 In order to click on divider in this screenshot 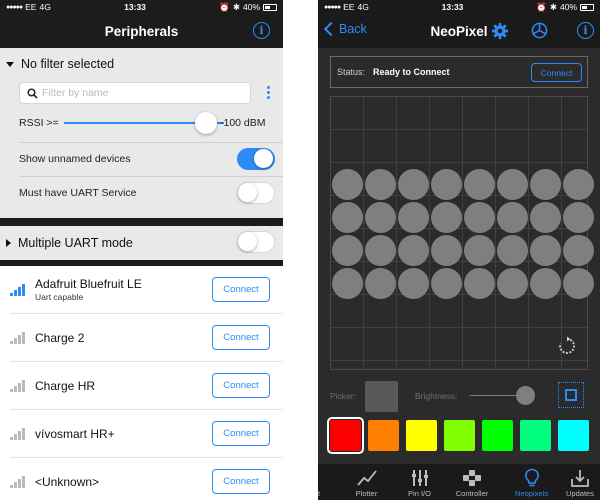, I will do `click(151, 176)`.